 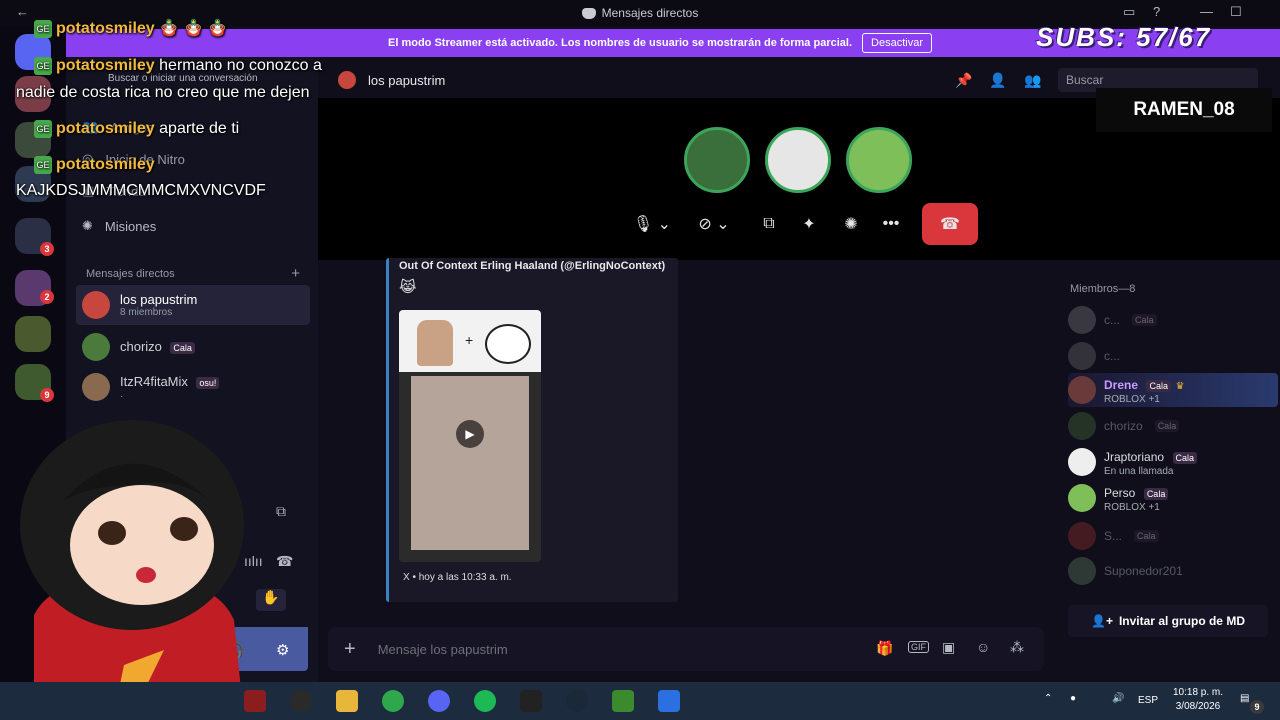 I want to click on attach-plus-icon: +, so click(x=350, y=649).